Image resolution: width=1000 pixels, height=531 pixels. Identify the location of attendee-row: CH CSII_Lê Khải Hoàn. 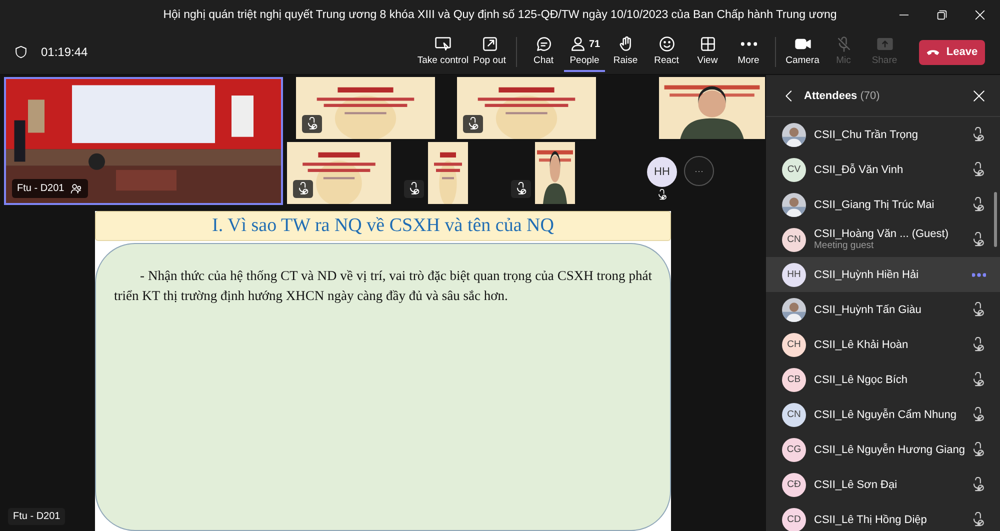
(883, 344).